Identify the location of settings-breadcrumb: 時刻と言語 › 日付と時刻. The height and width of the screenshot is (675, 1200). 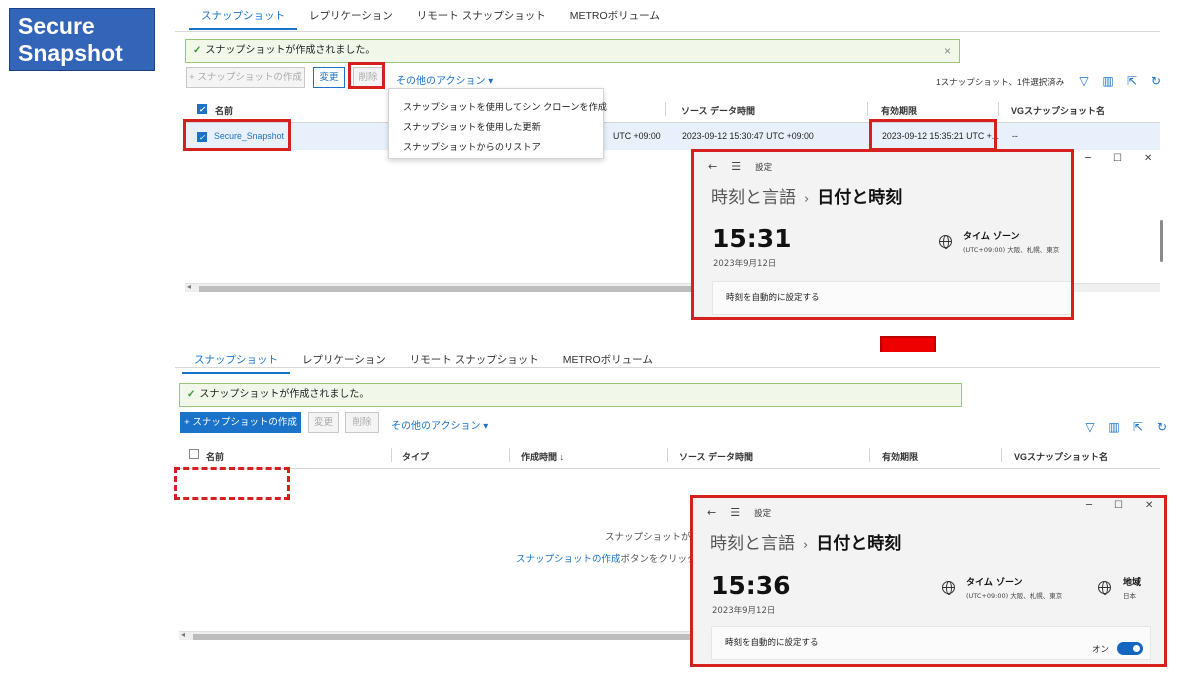
(805, 541).